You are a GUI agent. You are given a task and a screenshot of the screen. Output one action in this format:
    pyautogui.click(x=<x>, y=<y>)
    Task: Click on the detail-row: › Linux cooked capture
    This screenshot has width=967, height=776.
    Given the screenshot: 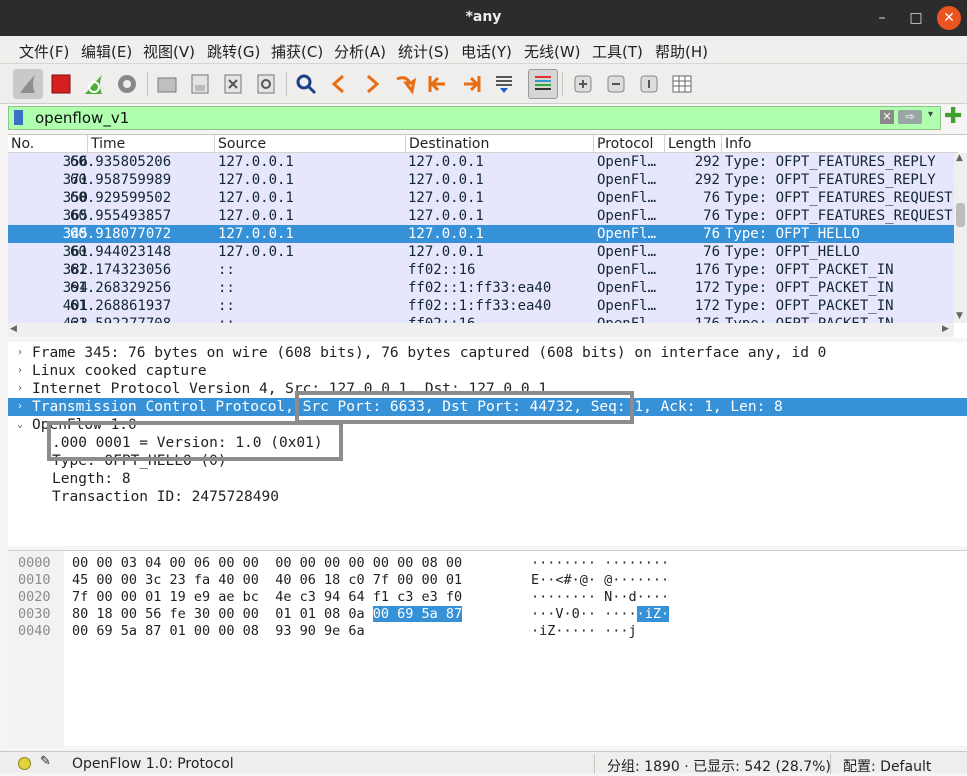 What is the action you would take?
    pyautogui.click(x=487, y=371)
    